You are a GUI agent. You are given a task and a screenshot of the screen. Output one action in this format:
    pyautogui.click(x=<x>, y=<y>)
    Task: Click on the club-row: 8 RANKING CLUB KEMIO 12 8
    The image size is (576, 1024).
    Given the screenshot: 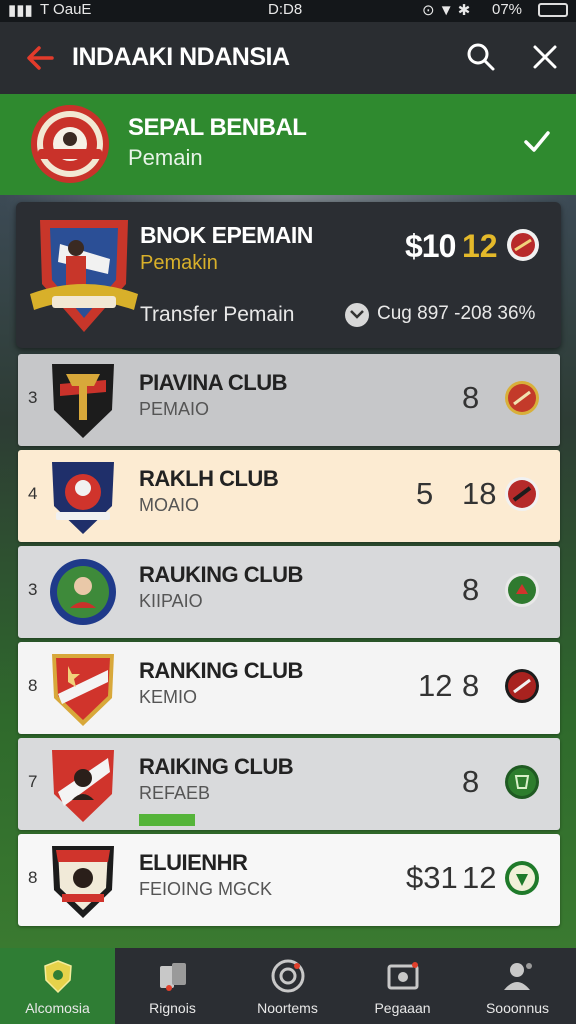 What is the action you would take?
    pyautogui.click(x=289, y=688)
    